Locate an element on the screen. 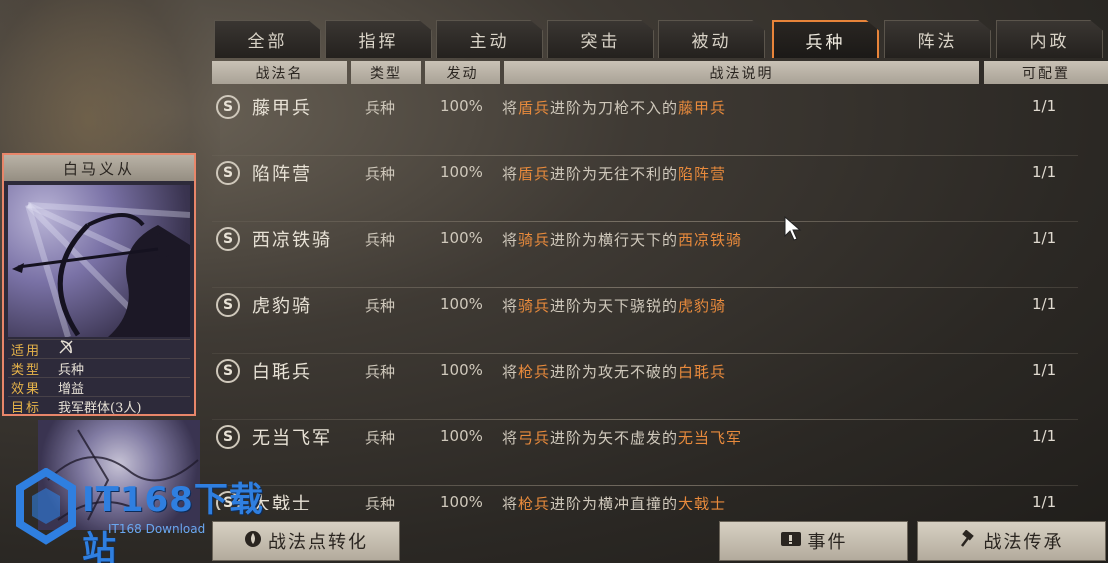 Image resolution: width=1108 pixels, height=563 pixels. tab-all: 全部 is located at coordinates (267, 39).